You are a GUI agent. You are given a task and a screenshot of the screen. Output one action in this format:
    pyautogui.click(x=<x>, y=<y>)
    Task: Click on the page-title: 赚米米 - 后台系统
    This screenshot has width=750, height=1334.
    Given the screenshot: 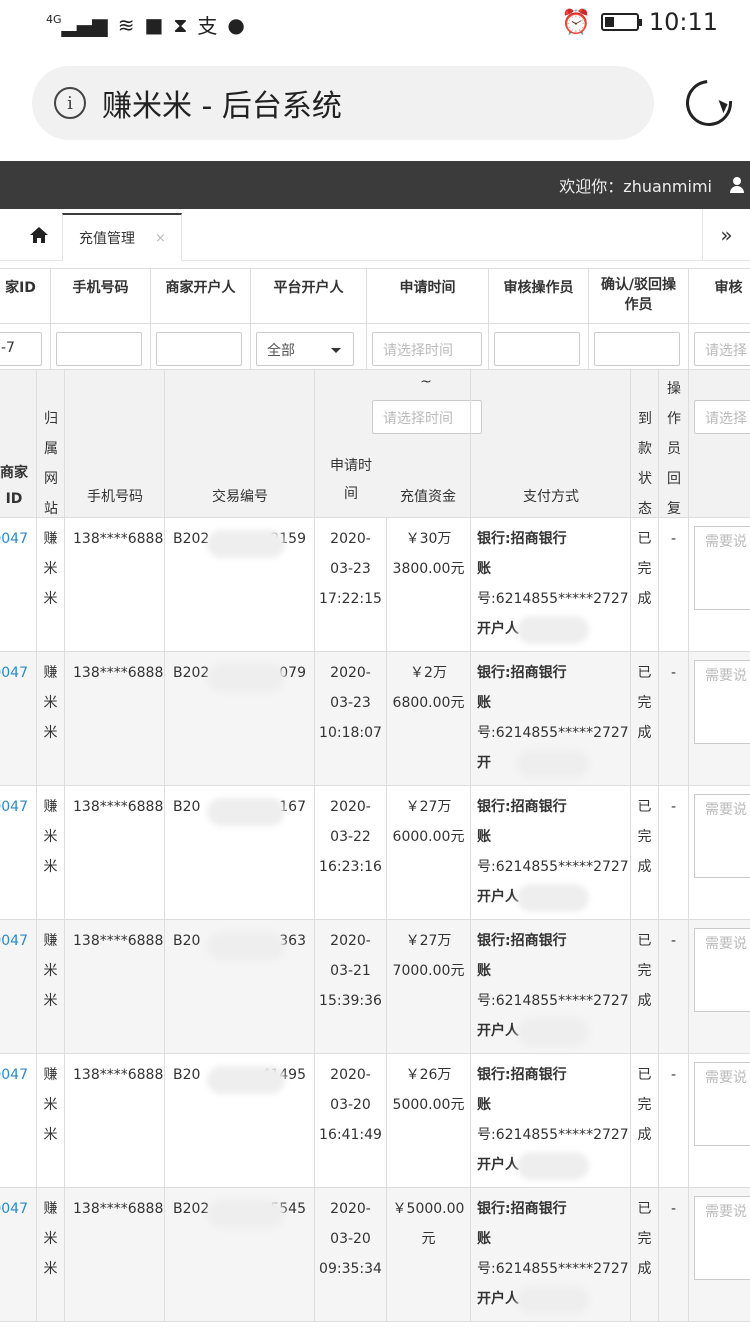 What is the action you would take?
    pyautogui.click(x=222, y=106)
    